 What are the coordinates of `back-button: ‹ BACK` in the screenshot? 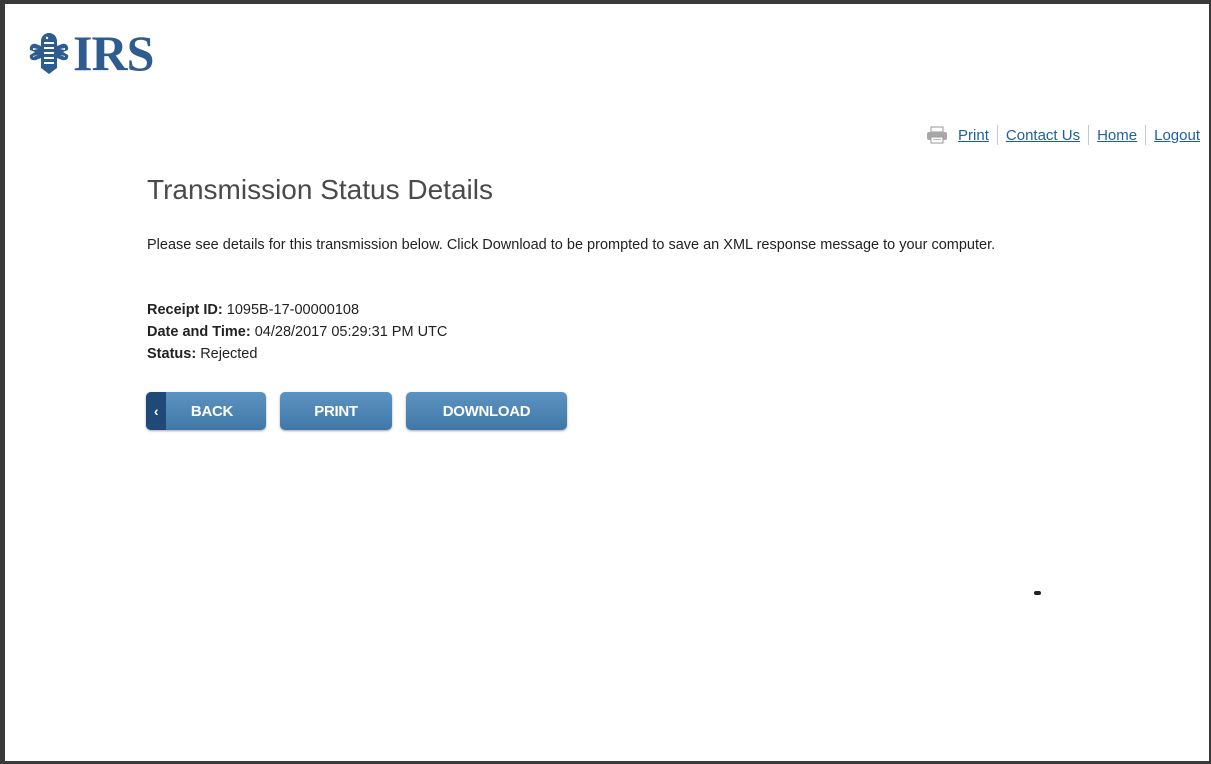 It's located at (206, 411).